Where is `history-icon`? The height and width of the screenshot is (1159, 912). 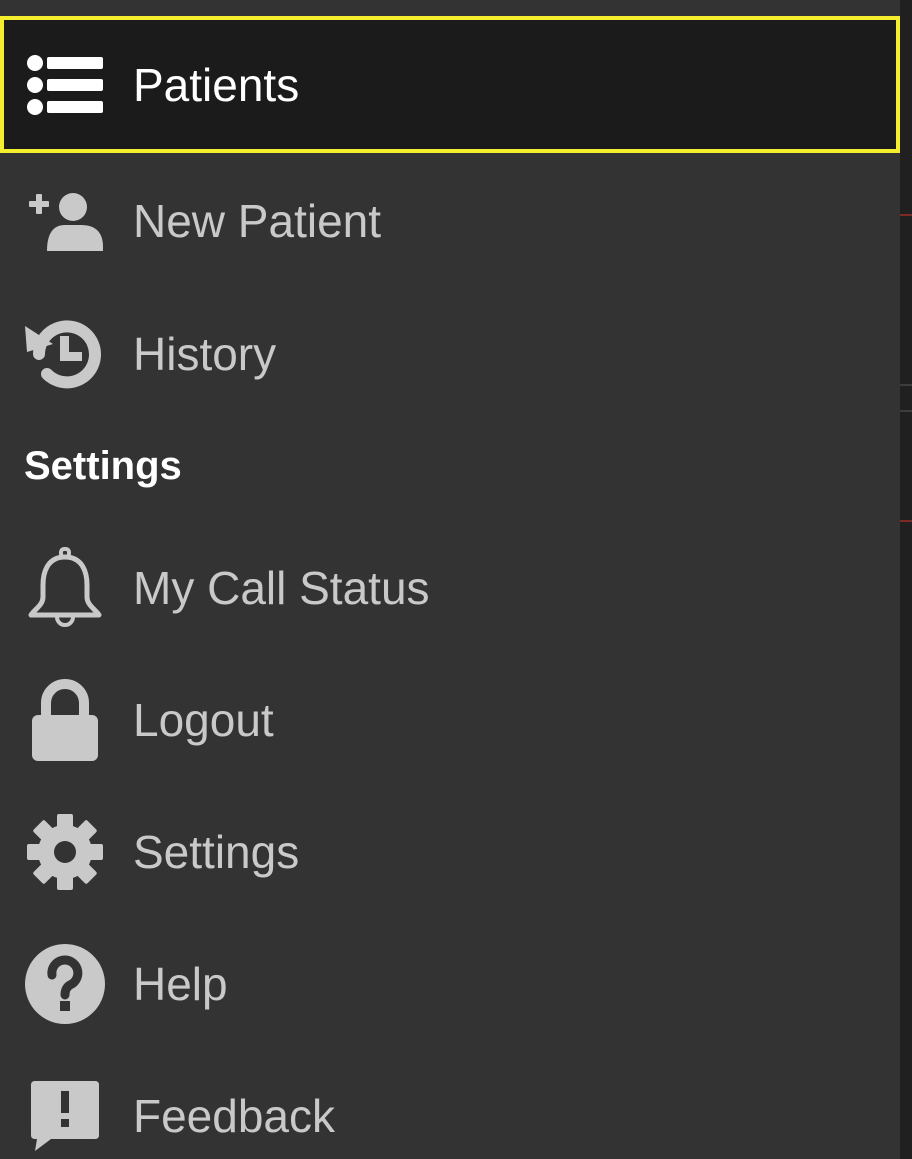
history-icon is located at coordinates (65, 354).